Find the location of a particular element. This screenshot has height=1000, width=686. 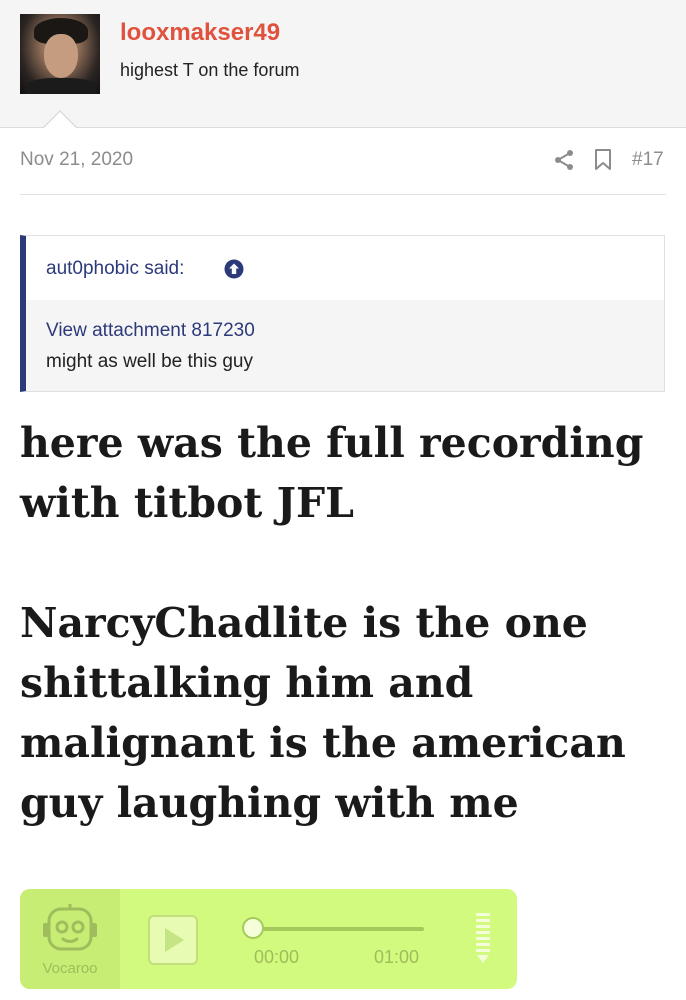

play-button is located at coordinates (173, 940).